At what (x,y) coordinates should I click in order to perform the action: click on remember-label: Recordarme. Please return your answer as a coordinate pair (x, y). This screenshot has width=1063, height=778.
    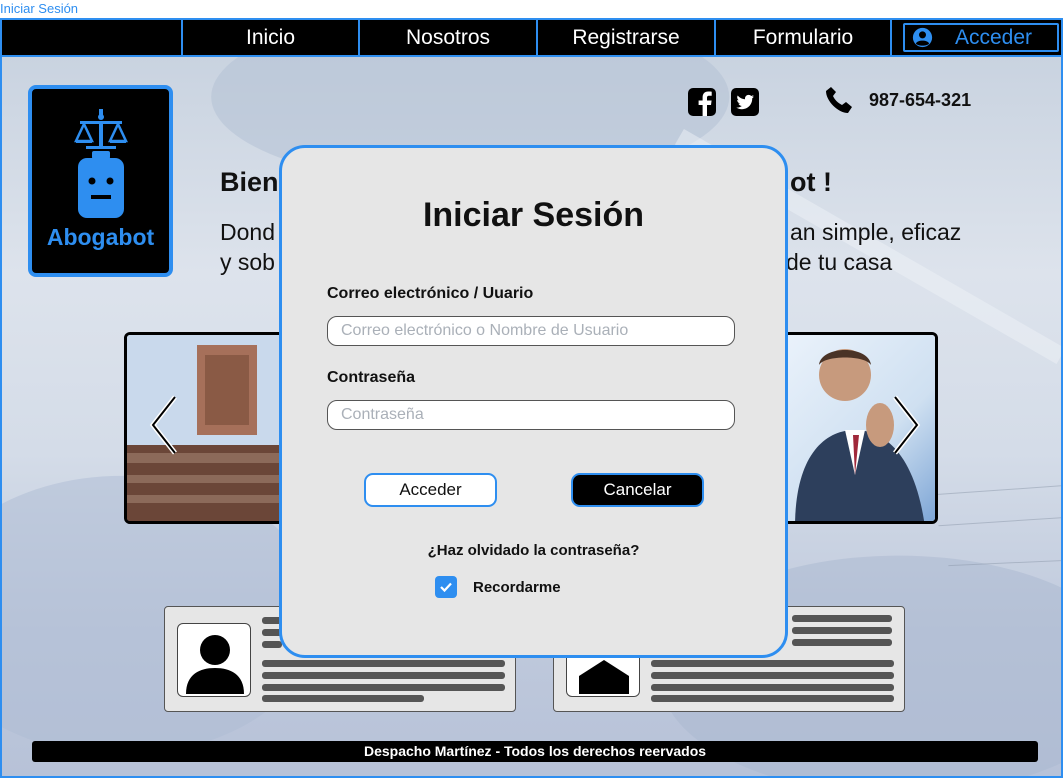
    Looking at the image, I should click on (517, 587).